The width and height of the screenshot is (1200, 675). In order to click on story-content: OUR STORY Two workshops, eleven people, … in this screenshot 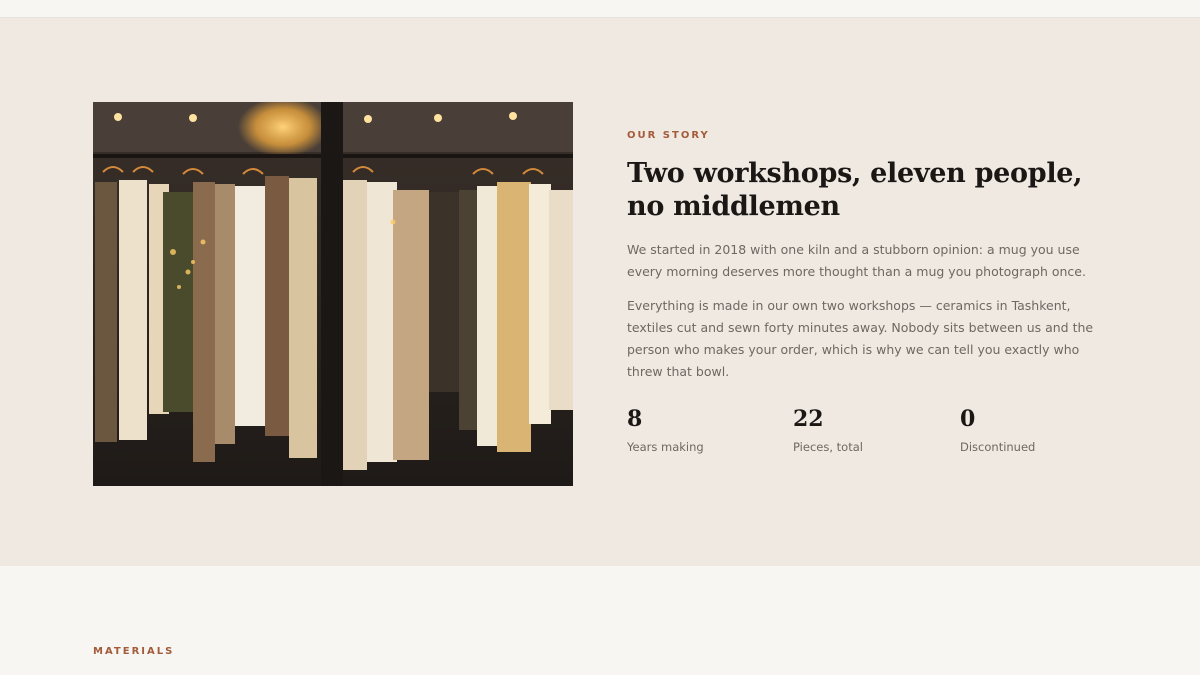, I will do `click(862, 256)`.